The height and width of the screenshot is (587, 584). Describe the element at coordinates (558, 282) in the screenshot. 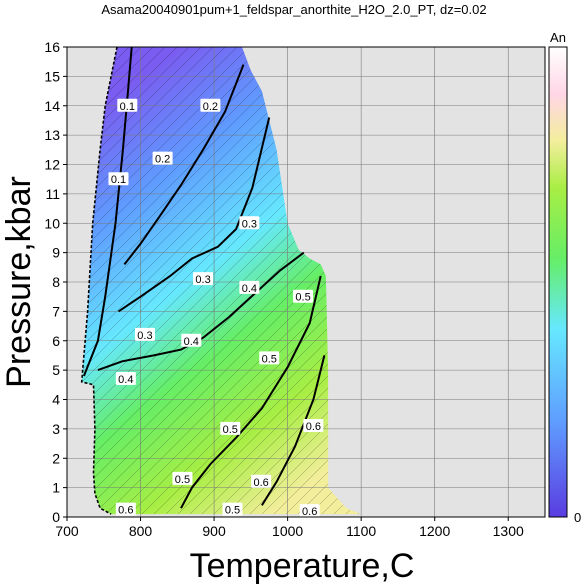

I see `colorbar` at that location.